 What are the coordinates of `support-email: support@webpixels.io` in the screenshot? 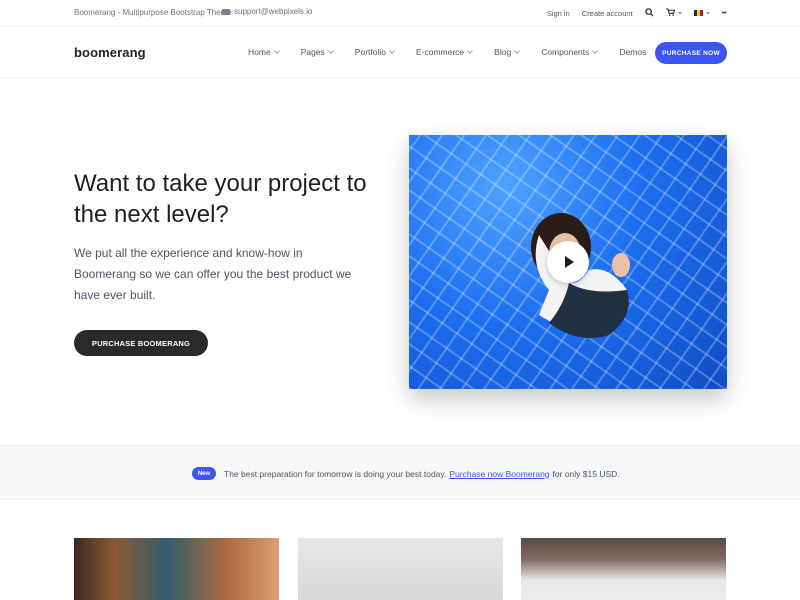 It's located at (273, 11).